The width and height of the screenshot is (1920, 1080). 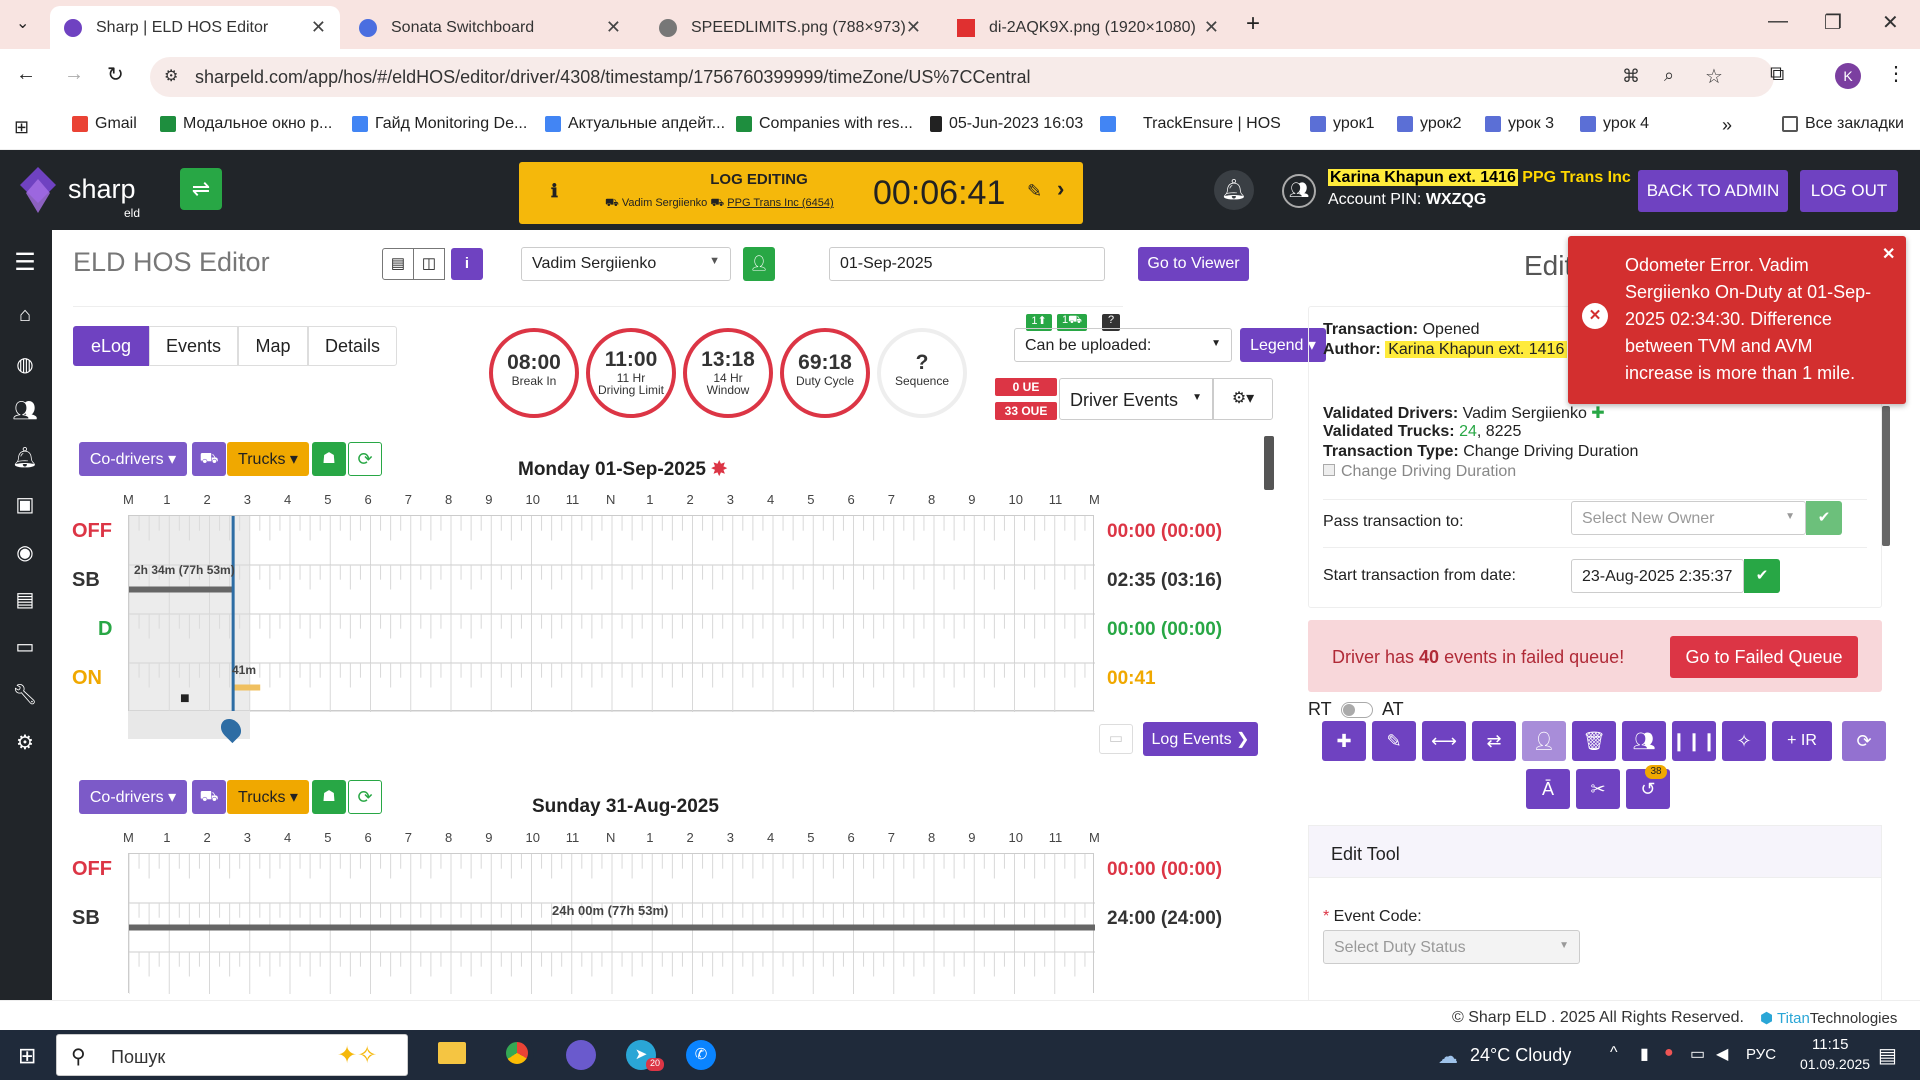 What do you see at coordinates (25, 742) in the screenshot?
I see `settings-gears-icon: ⚙` at bounding box center [25, 742].